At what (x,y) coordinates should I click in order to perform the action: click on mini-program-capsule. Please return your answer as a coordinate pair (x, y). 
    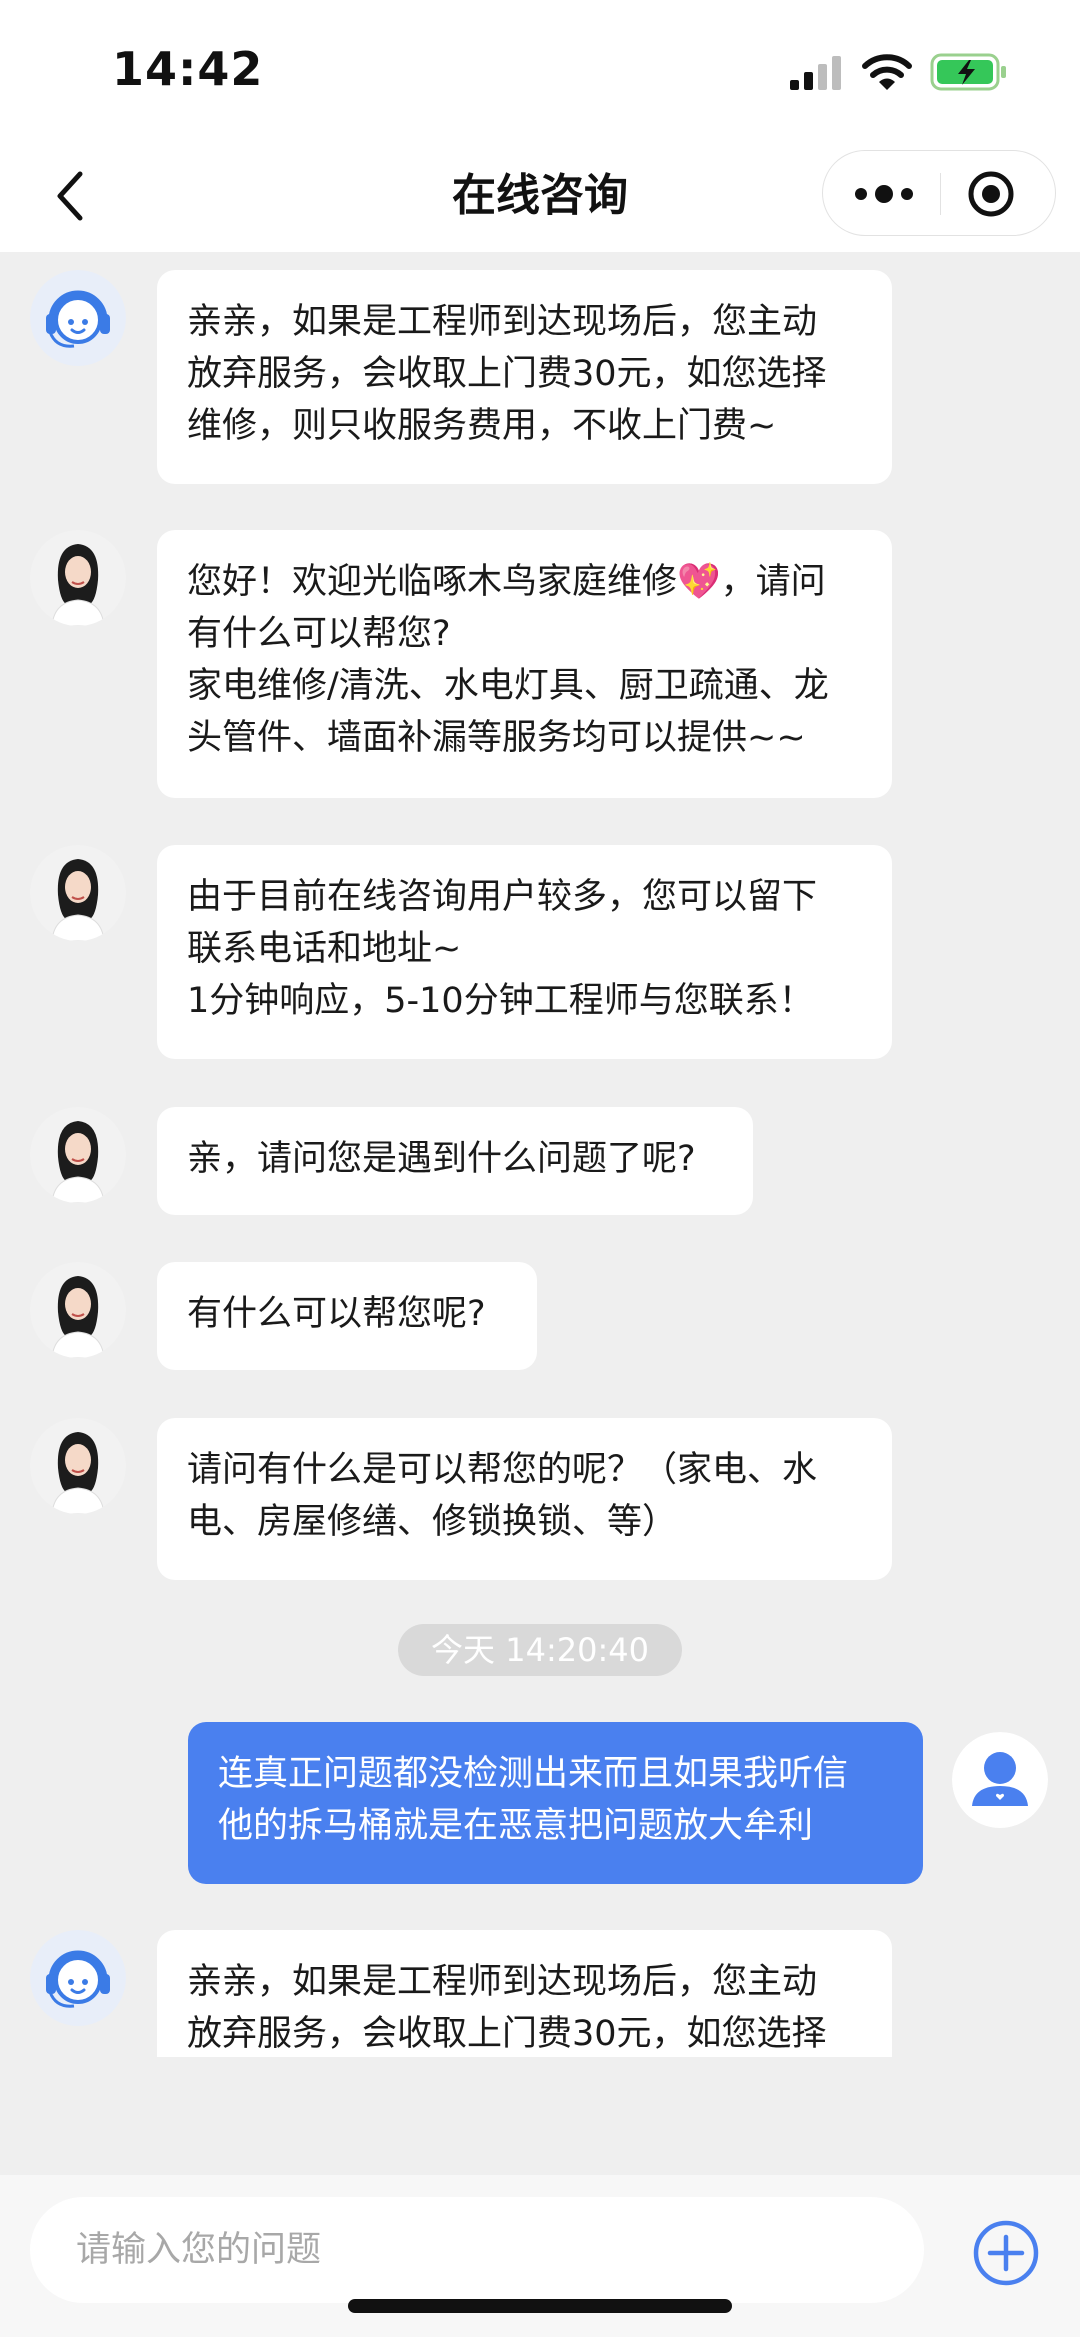
    Looking at the image, I should click on (939, 193).